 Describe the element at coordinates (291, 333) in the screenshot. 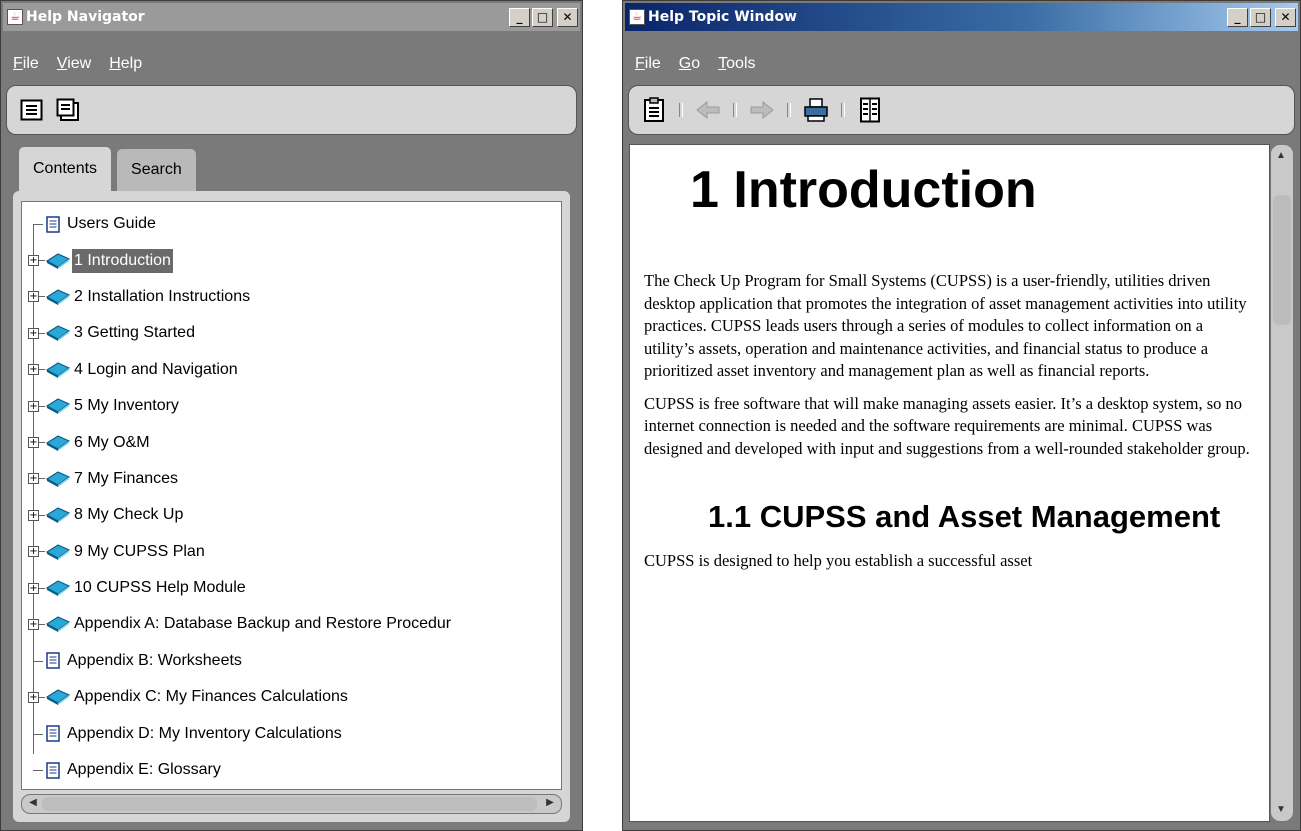

I see `tree-item: +3 Getting Started` at that location.